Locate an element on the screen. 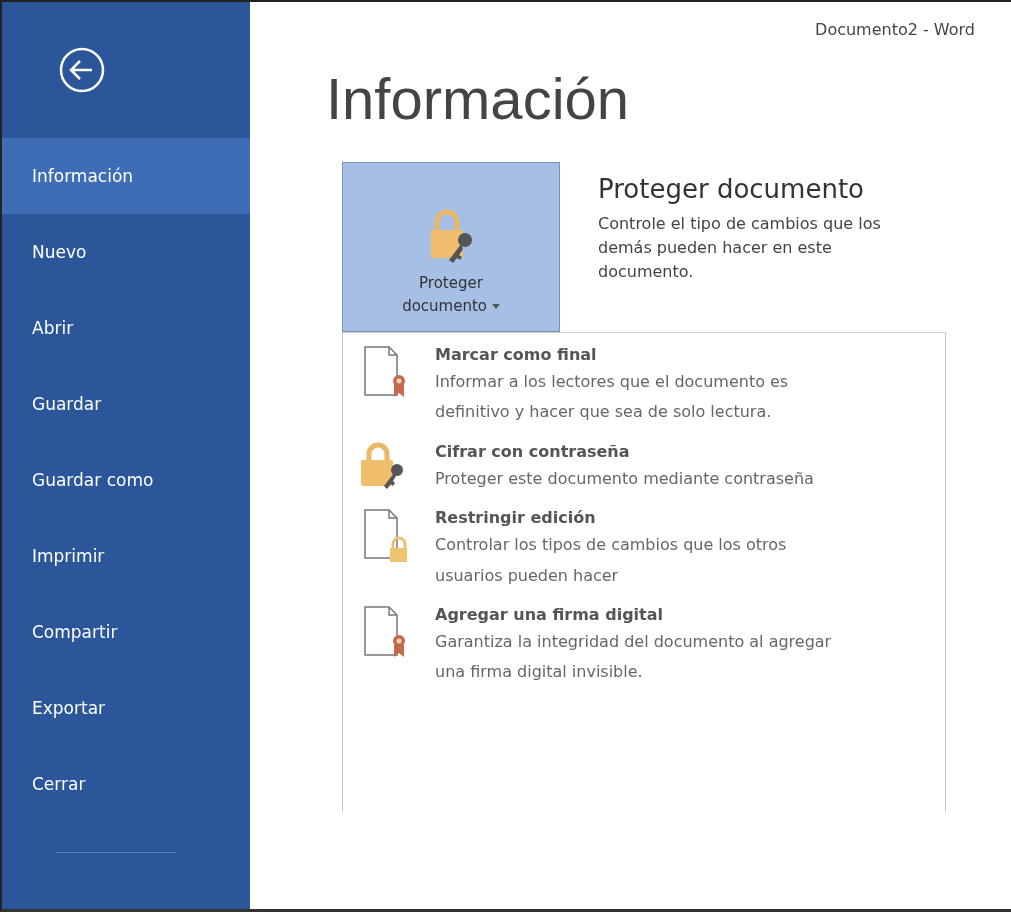 The image size is (1011, 912). sidebar-item: Exportar is located at coordinates (126, 708).